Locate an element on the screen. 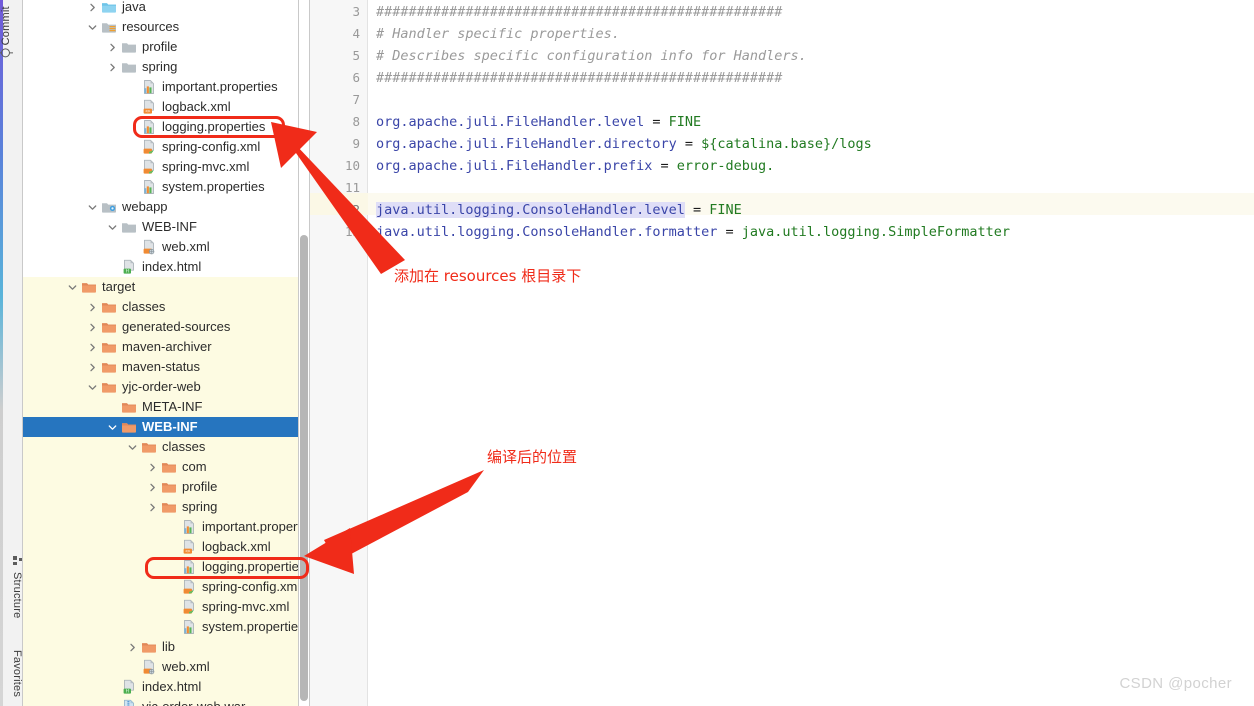 The image size is (1254, 706). tree-item-label: WEB-INF is located at coordinates (169, 226).